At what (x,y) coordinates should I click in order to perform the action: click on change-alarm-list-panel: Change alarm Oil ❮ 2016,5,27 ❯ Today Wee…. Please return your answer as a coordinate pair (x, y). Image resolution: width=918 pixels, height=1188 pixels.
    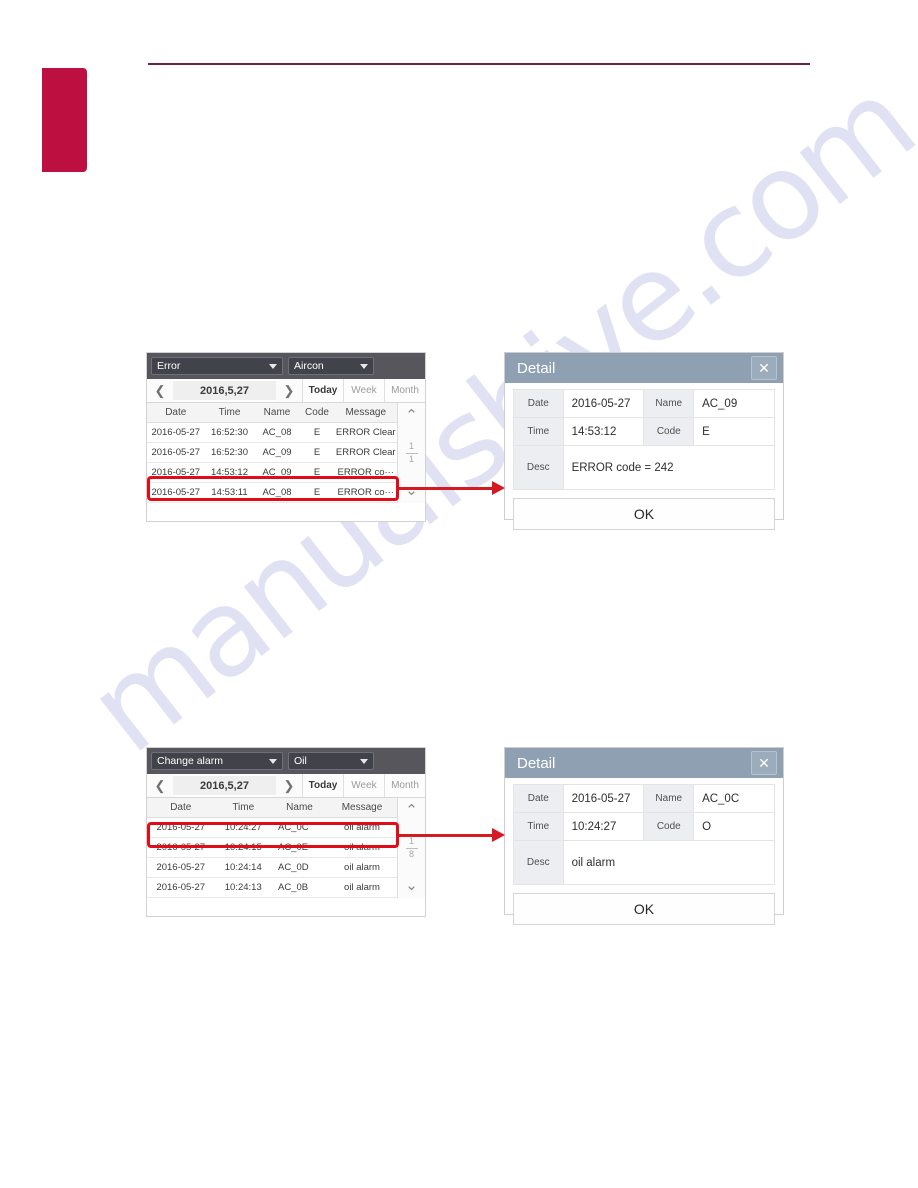
    Looking at the image, I should click on (286, 832).